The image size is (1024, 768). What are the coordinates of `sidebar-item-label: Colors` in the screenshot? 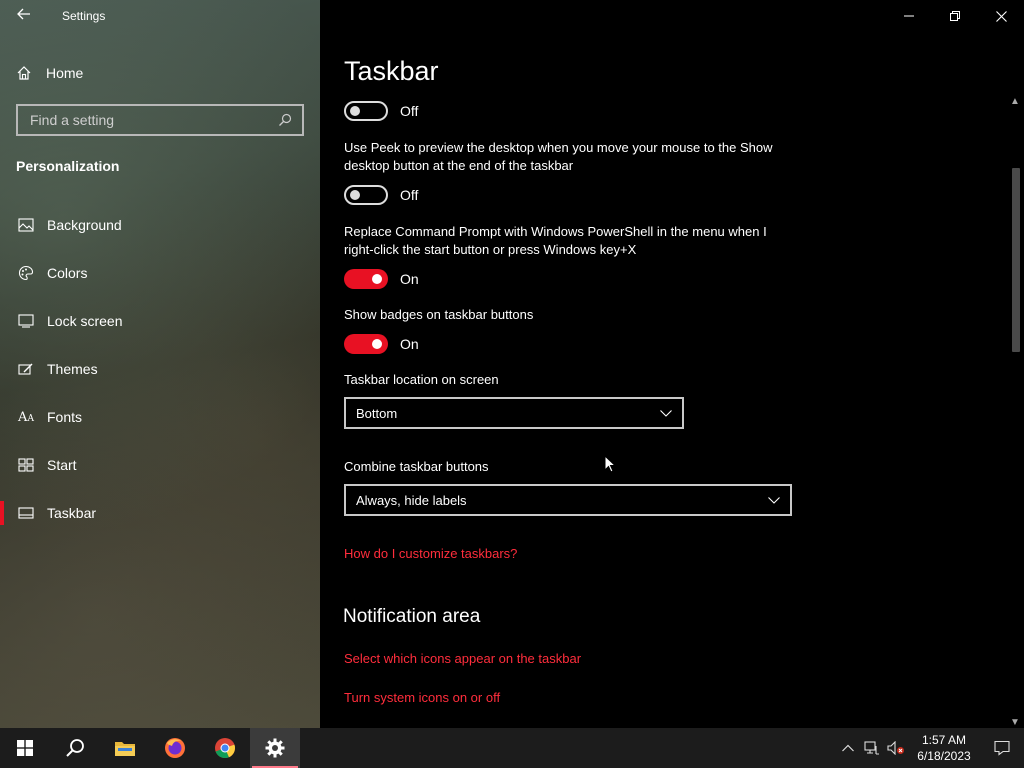 It's located at (67, 273).